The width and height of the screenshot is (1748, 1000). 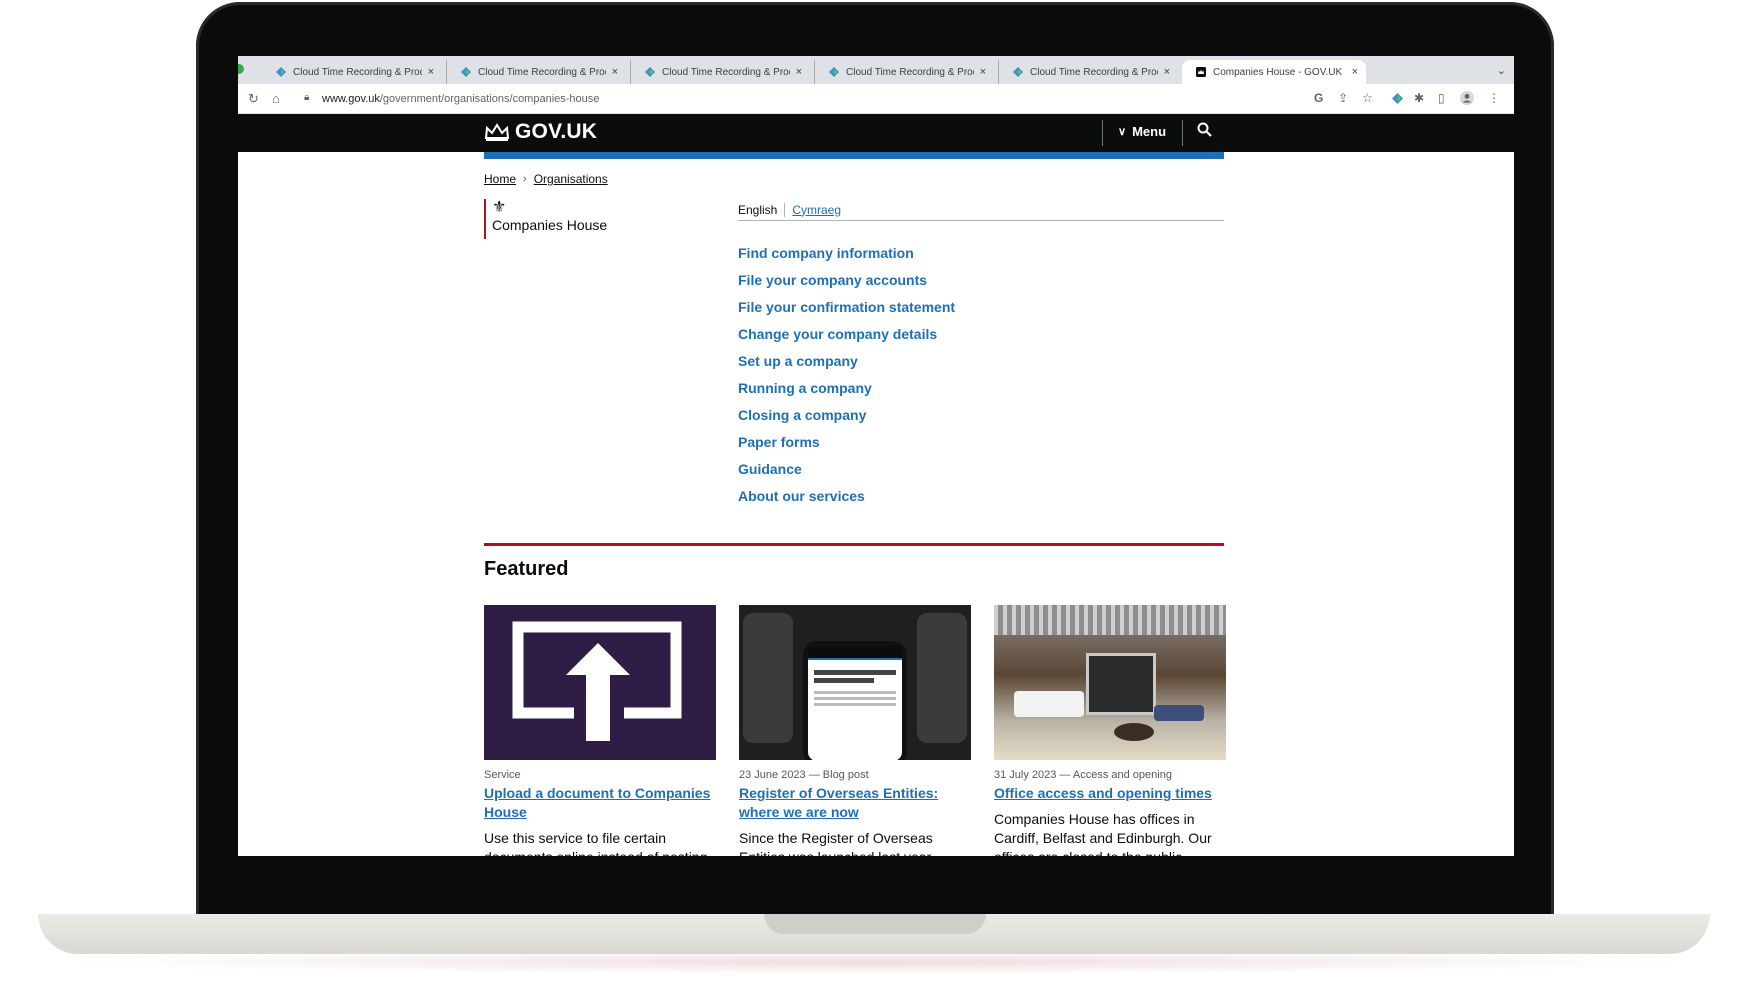 I want to click on menu-label: Menu, so click(x=1149, y=131).